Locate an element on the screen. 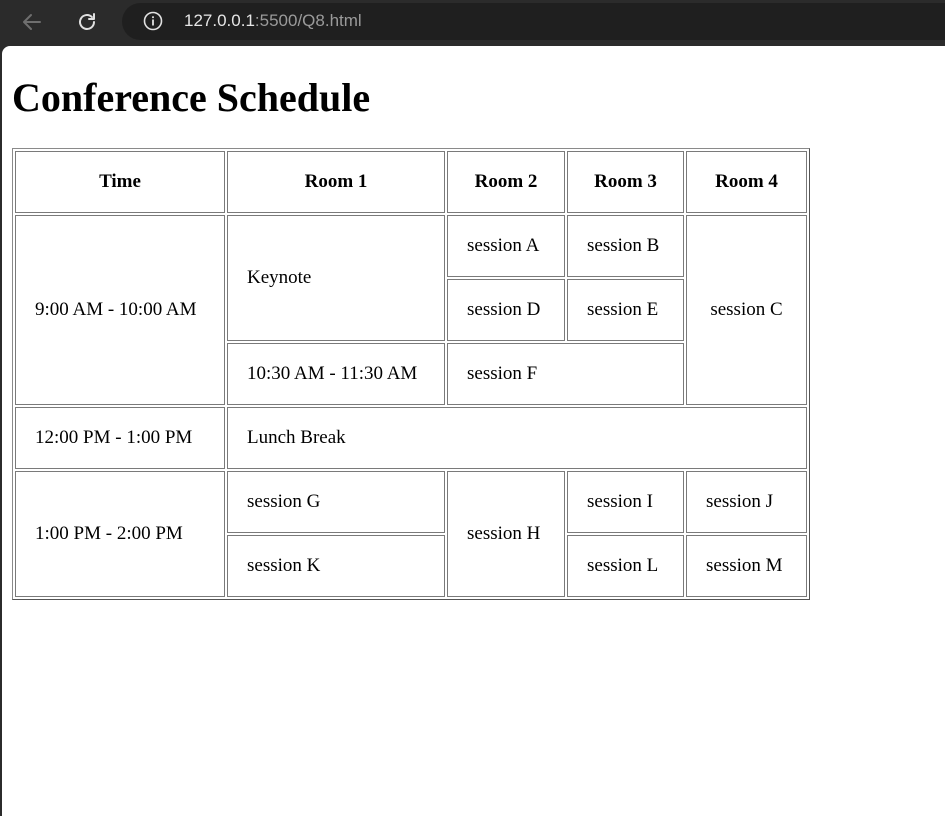 The width and height of the screenshot is (945, 816). url-text: 127.0.0.1:5500/Q8.html is located at coordinates (273, 21).